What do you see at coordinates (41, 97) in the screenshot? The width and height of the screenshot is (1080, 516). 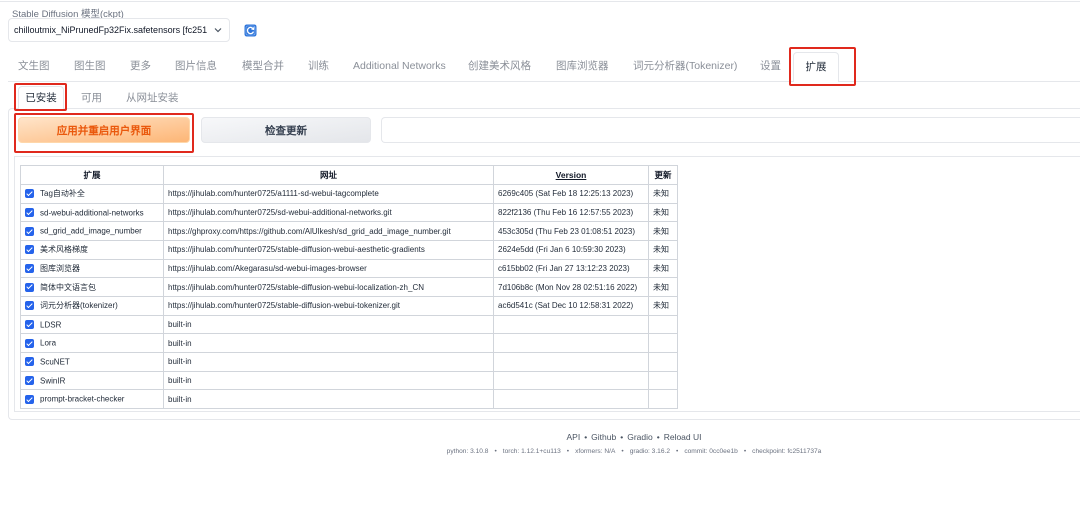 I see `subtab-installed: 已安装` at bounding box center [41, 97].